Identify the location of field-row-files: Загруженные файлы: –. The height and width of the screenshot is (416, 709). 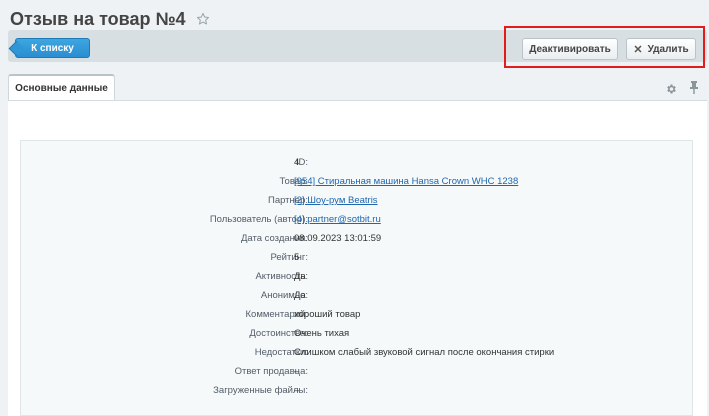
(357, 391).